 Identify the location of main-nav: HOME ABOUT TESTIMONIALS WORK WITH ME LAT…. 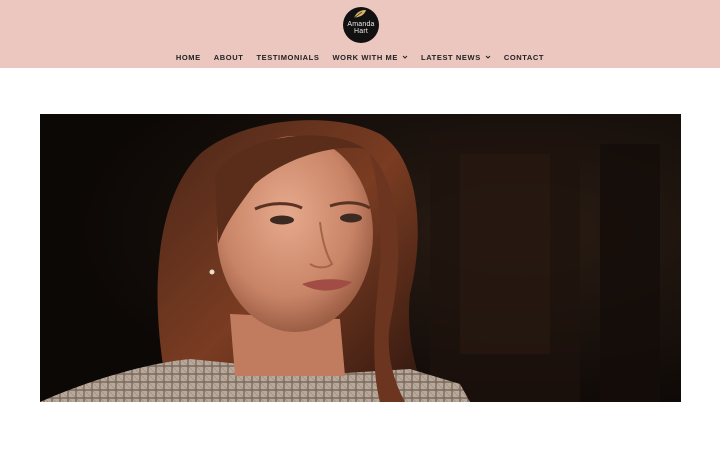
(360, 57).